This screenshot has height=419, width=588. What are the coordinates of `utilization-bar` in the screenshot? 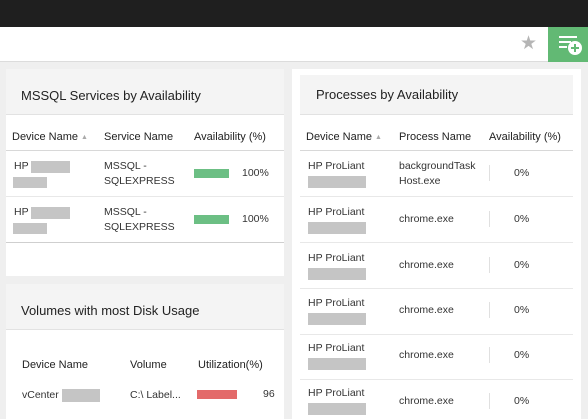 It's located at (217, 394).